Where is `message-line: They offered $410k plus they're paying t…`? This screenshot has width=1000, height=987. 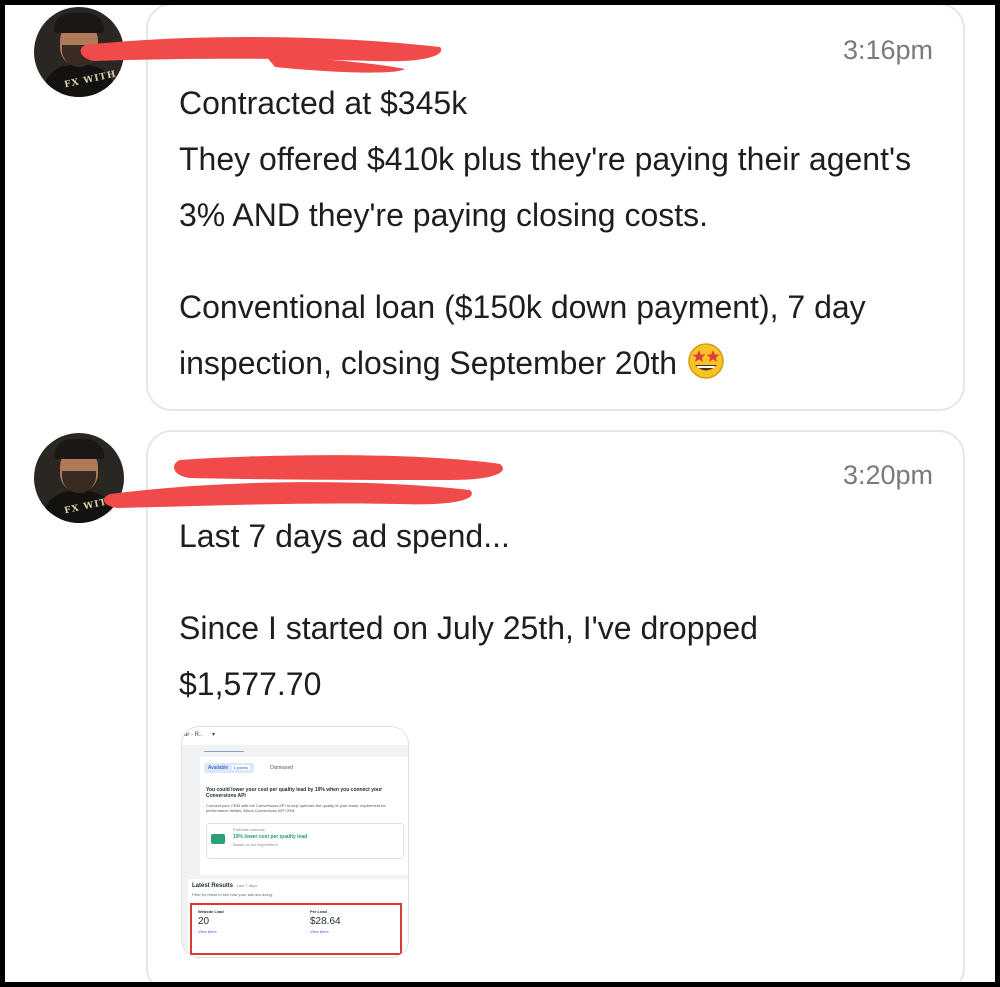 message-line: They offered $410k plus they're paying t… is located at coordinates (545, 187).